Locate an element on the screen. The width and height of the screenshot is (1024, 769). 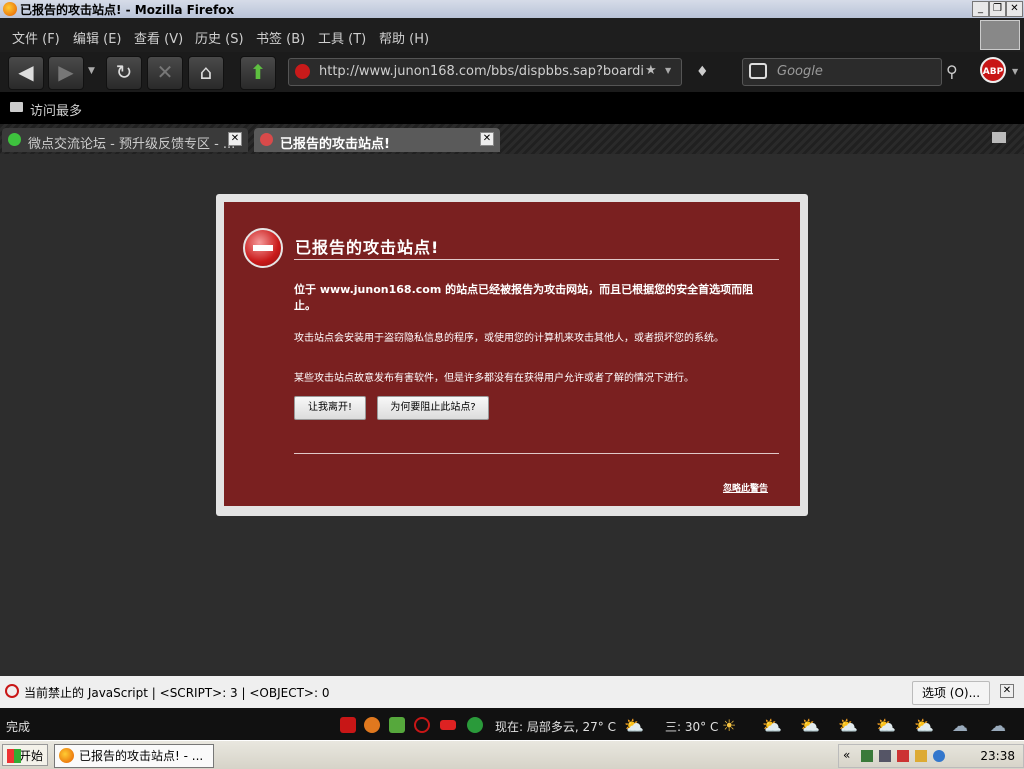
tab-attack-site: 已报告的攻击站点! ✕ is located at coordinates (377, 140).